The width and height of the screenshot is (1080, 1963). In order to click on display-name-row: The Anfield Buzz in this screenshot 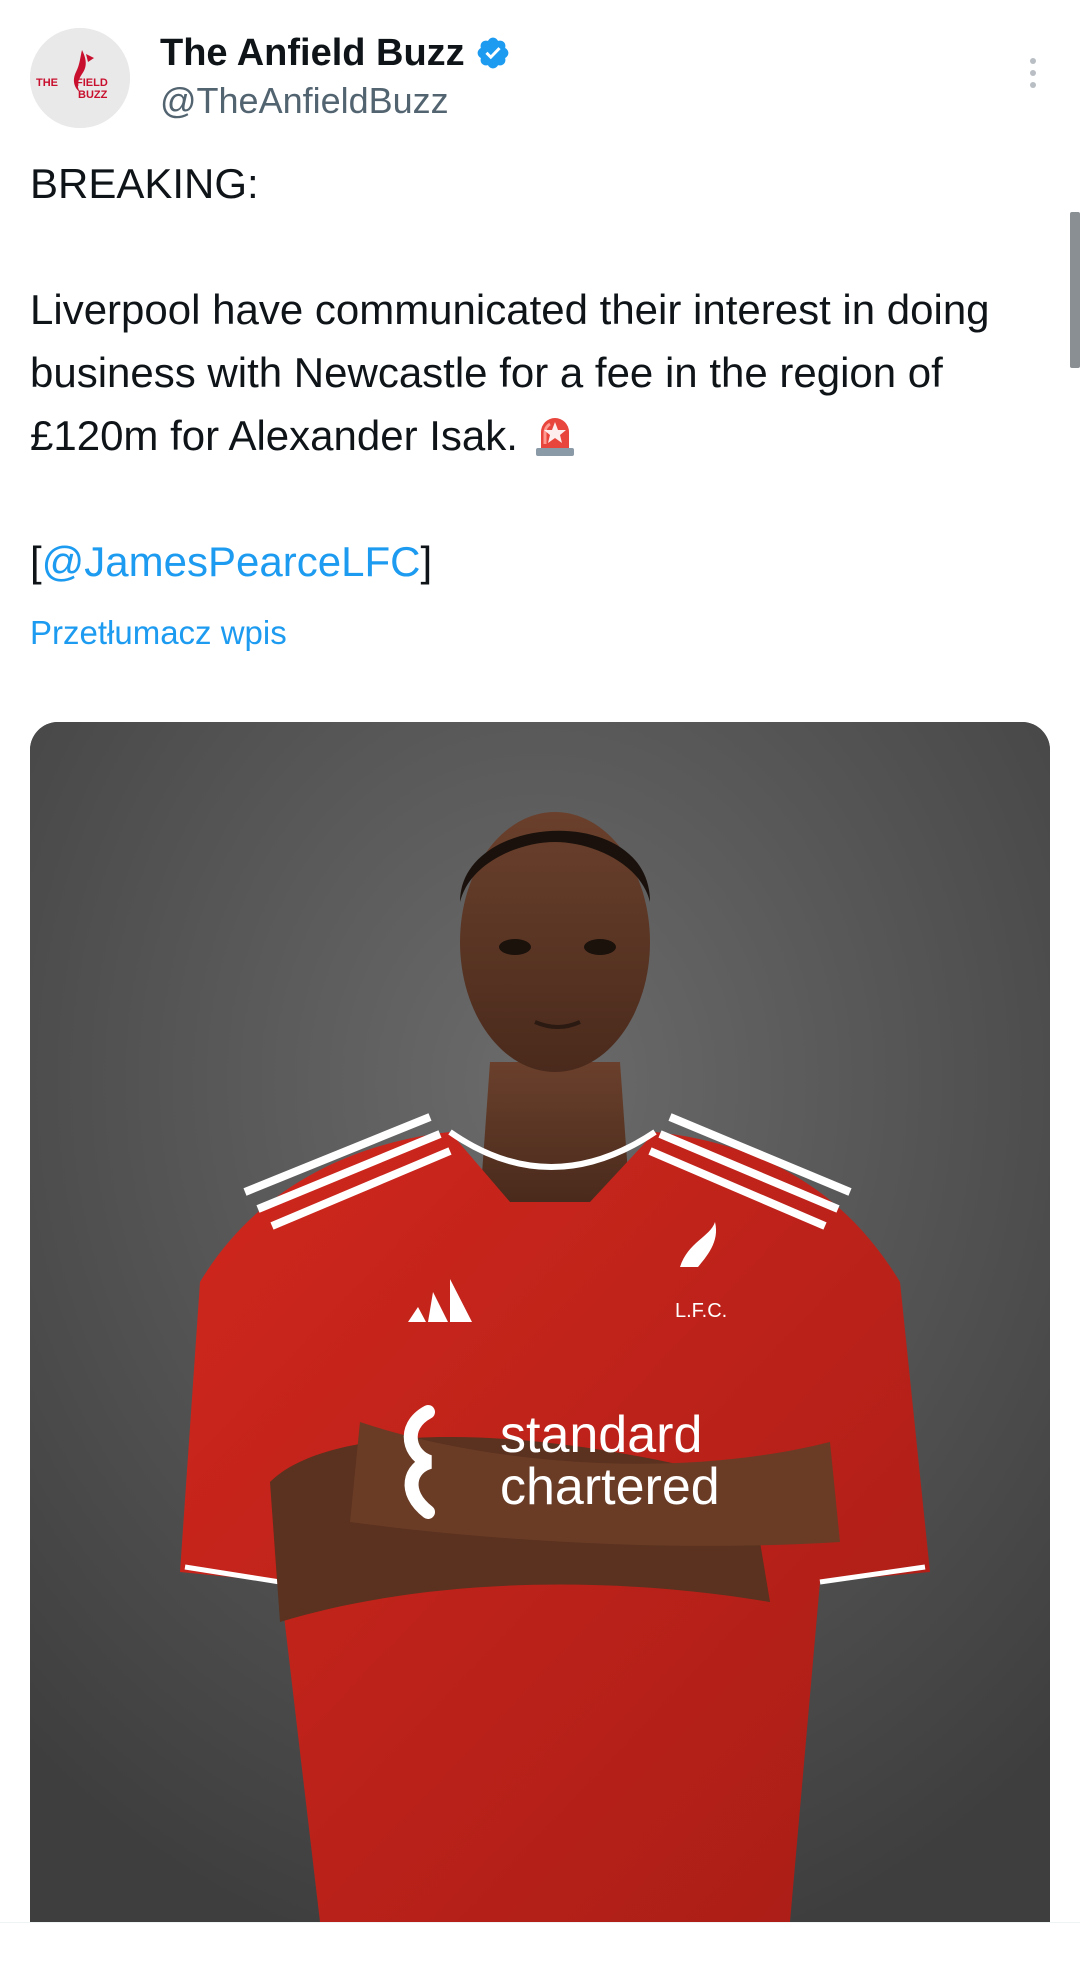, I will do `click(335, 53)`.